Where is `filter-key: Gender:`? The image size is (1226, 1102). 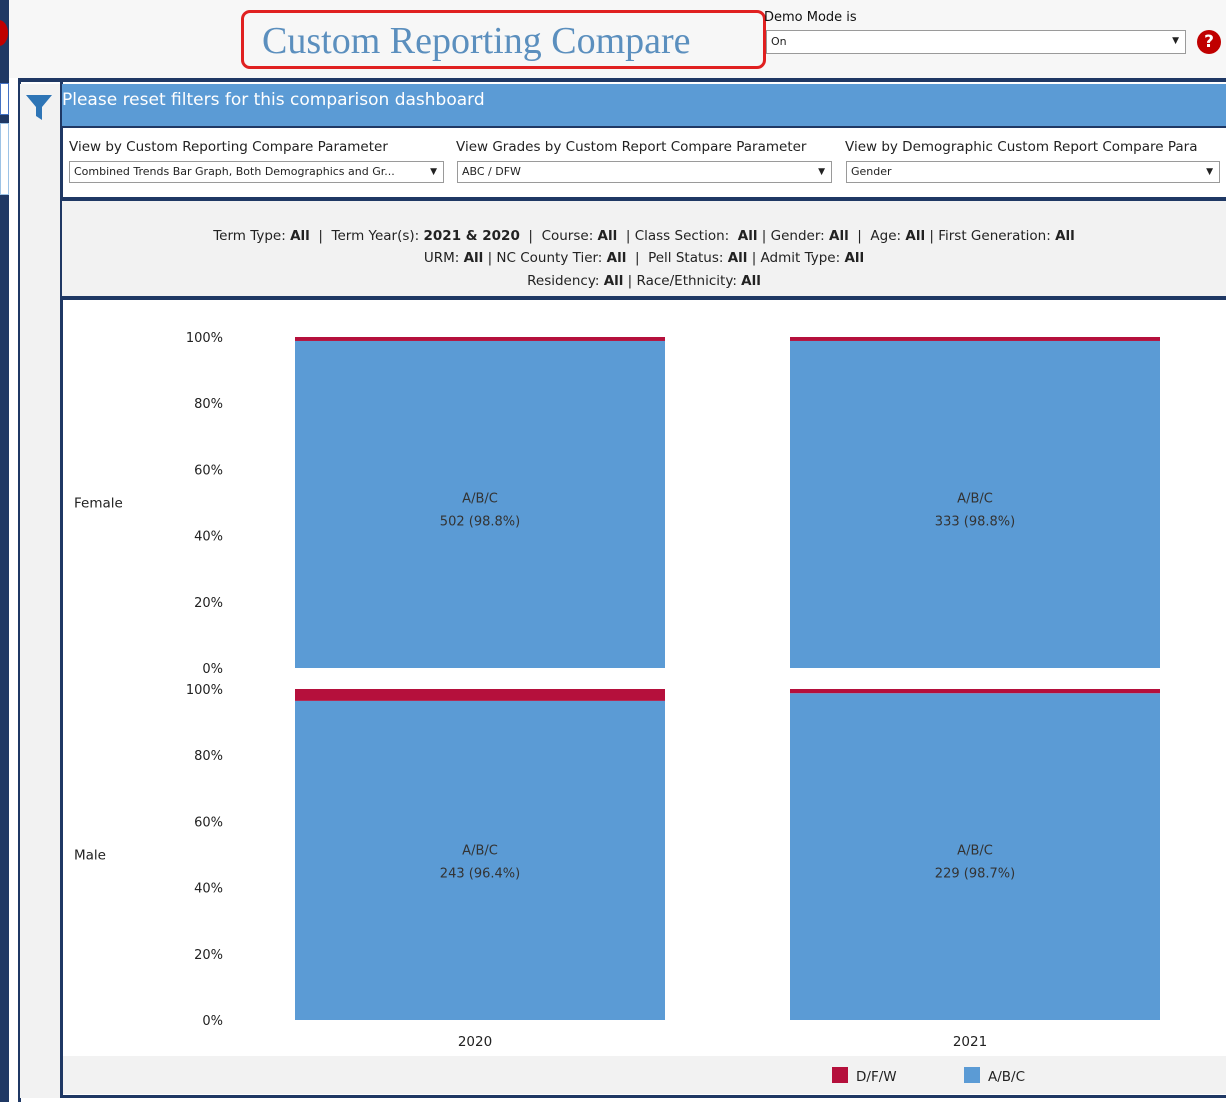
filter-key: Gender: is located at coordinates (799, 236).